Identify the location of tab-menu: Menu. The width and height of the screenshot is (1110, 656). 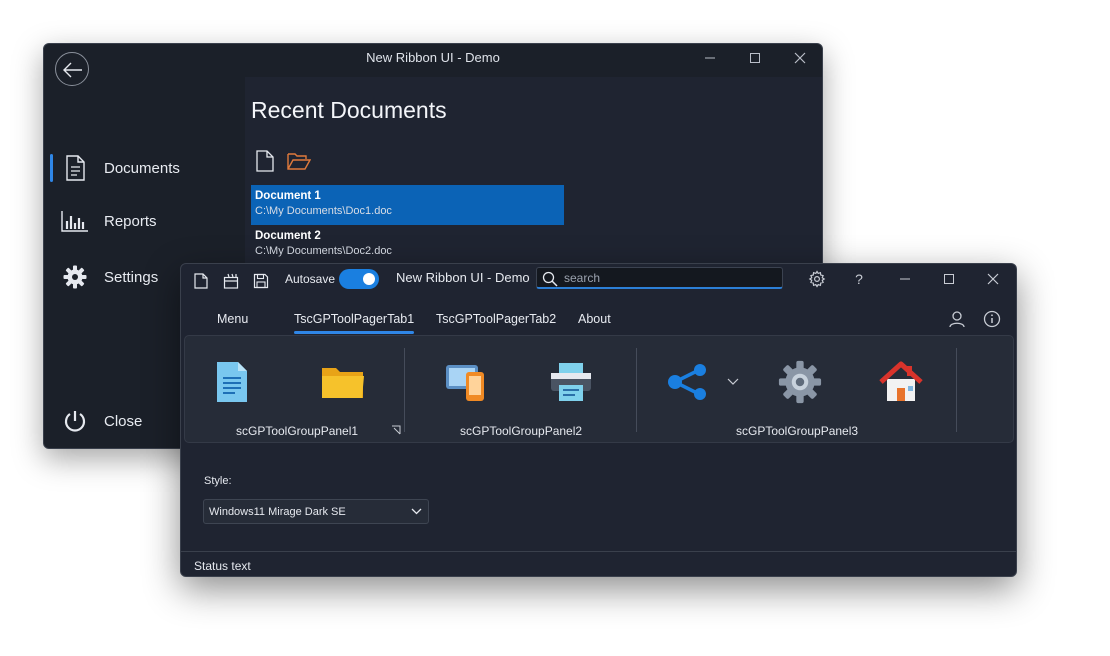
(232, 319).